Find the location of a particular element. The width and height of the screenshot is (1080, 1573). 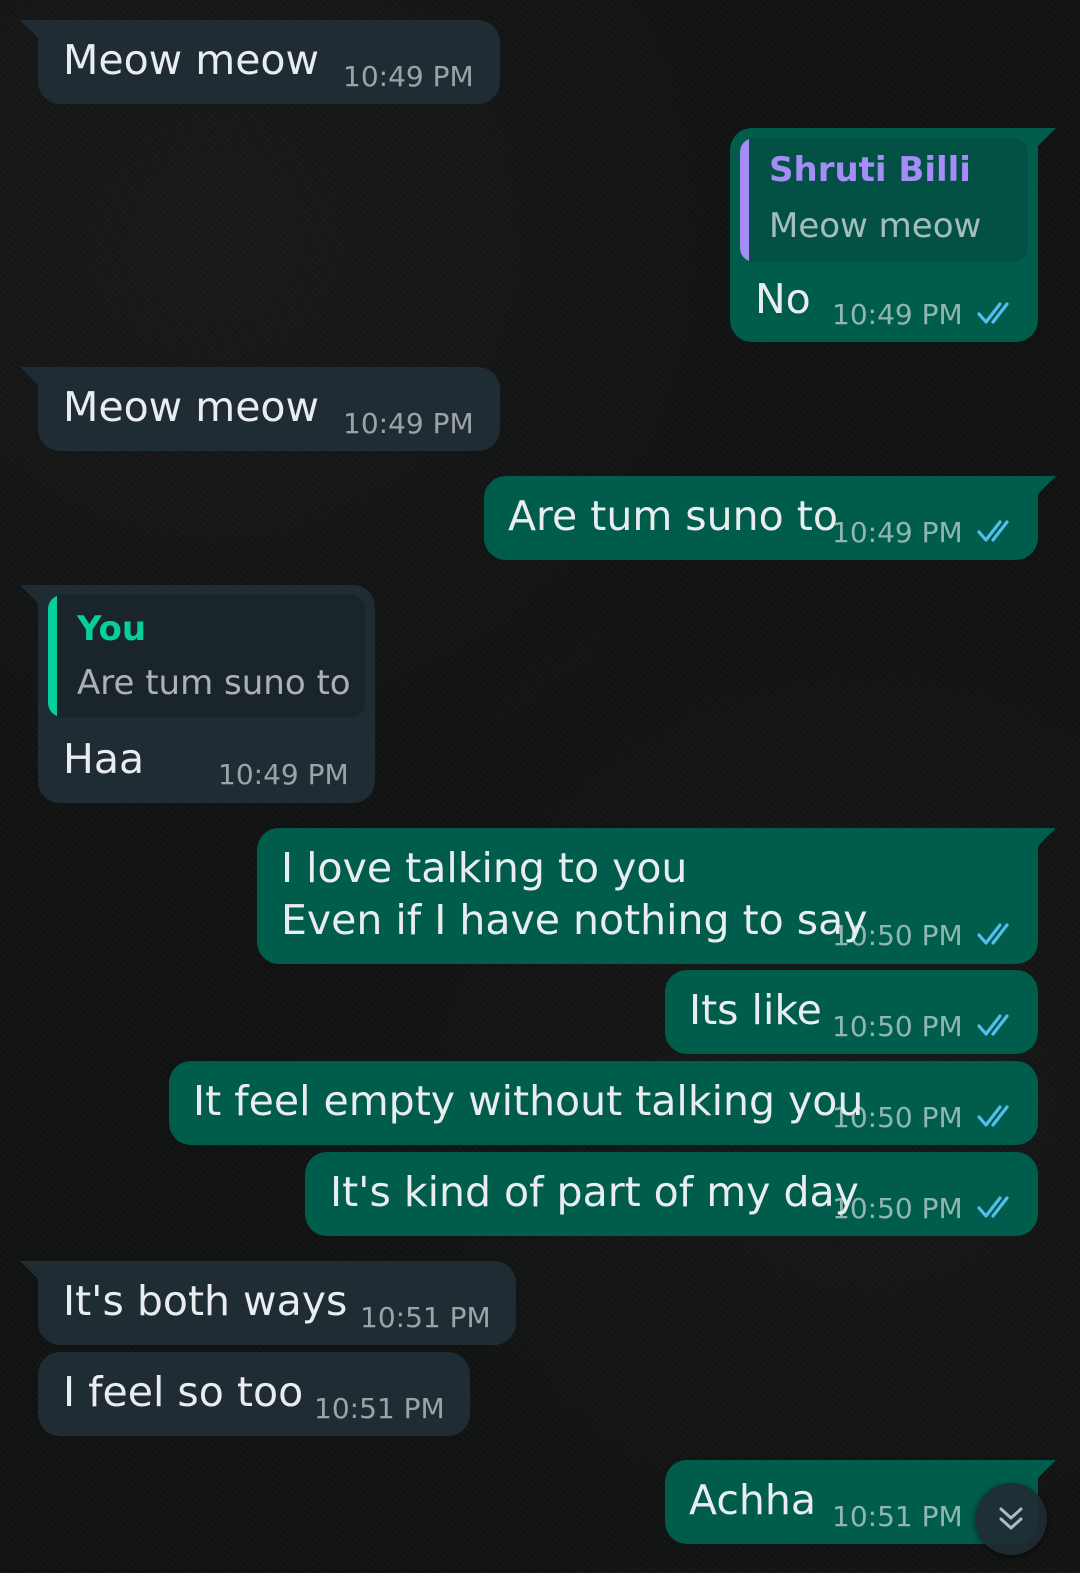

message-incoming: I feel so too 10:51 PM is located at coordinates (254, 1394).